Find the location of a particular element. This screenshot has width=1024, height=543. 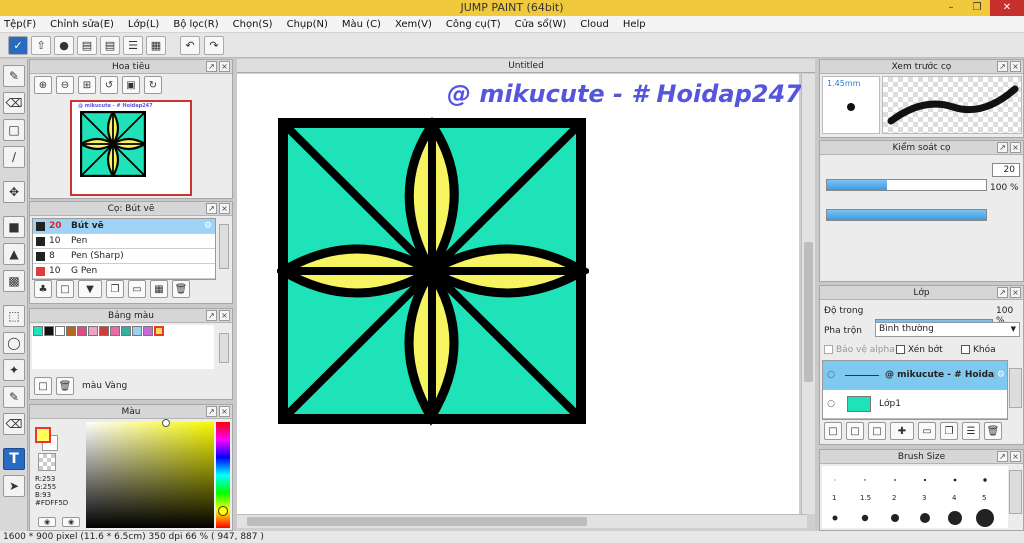

menu-edit: Chỉnh sửa(E) is located at coordinates (82, 24).